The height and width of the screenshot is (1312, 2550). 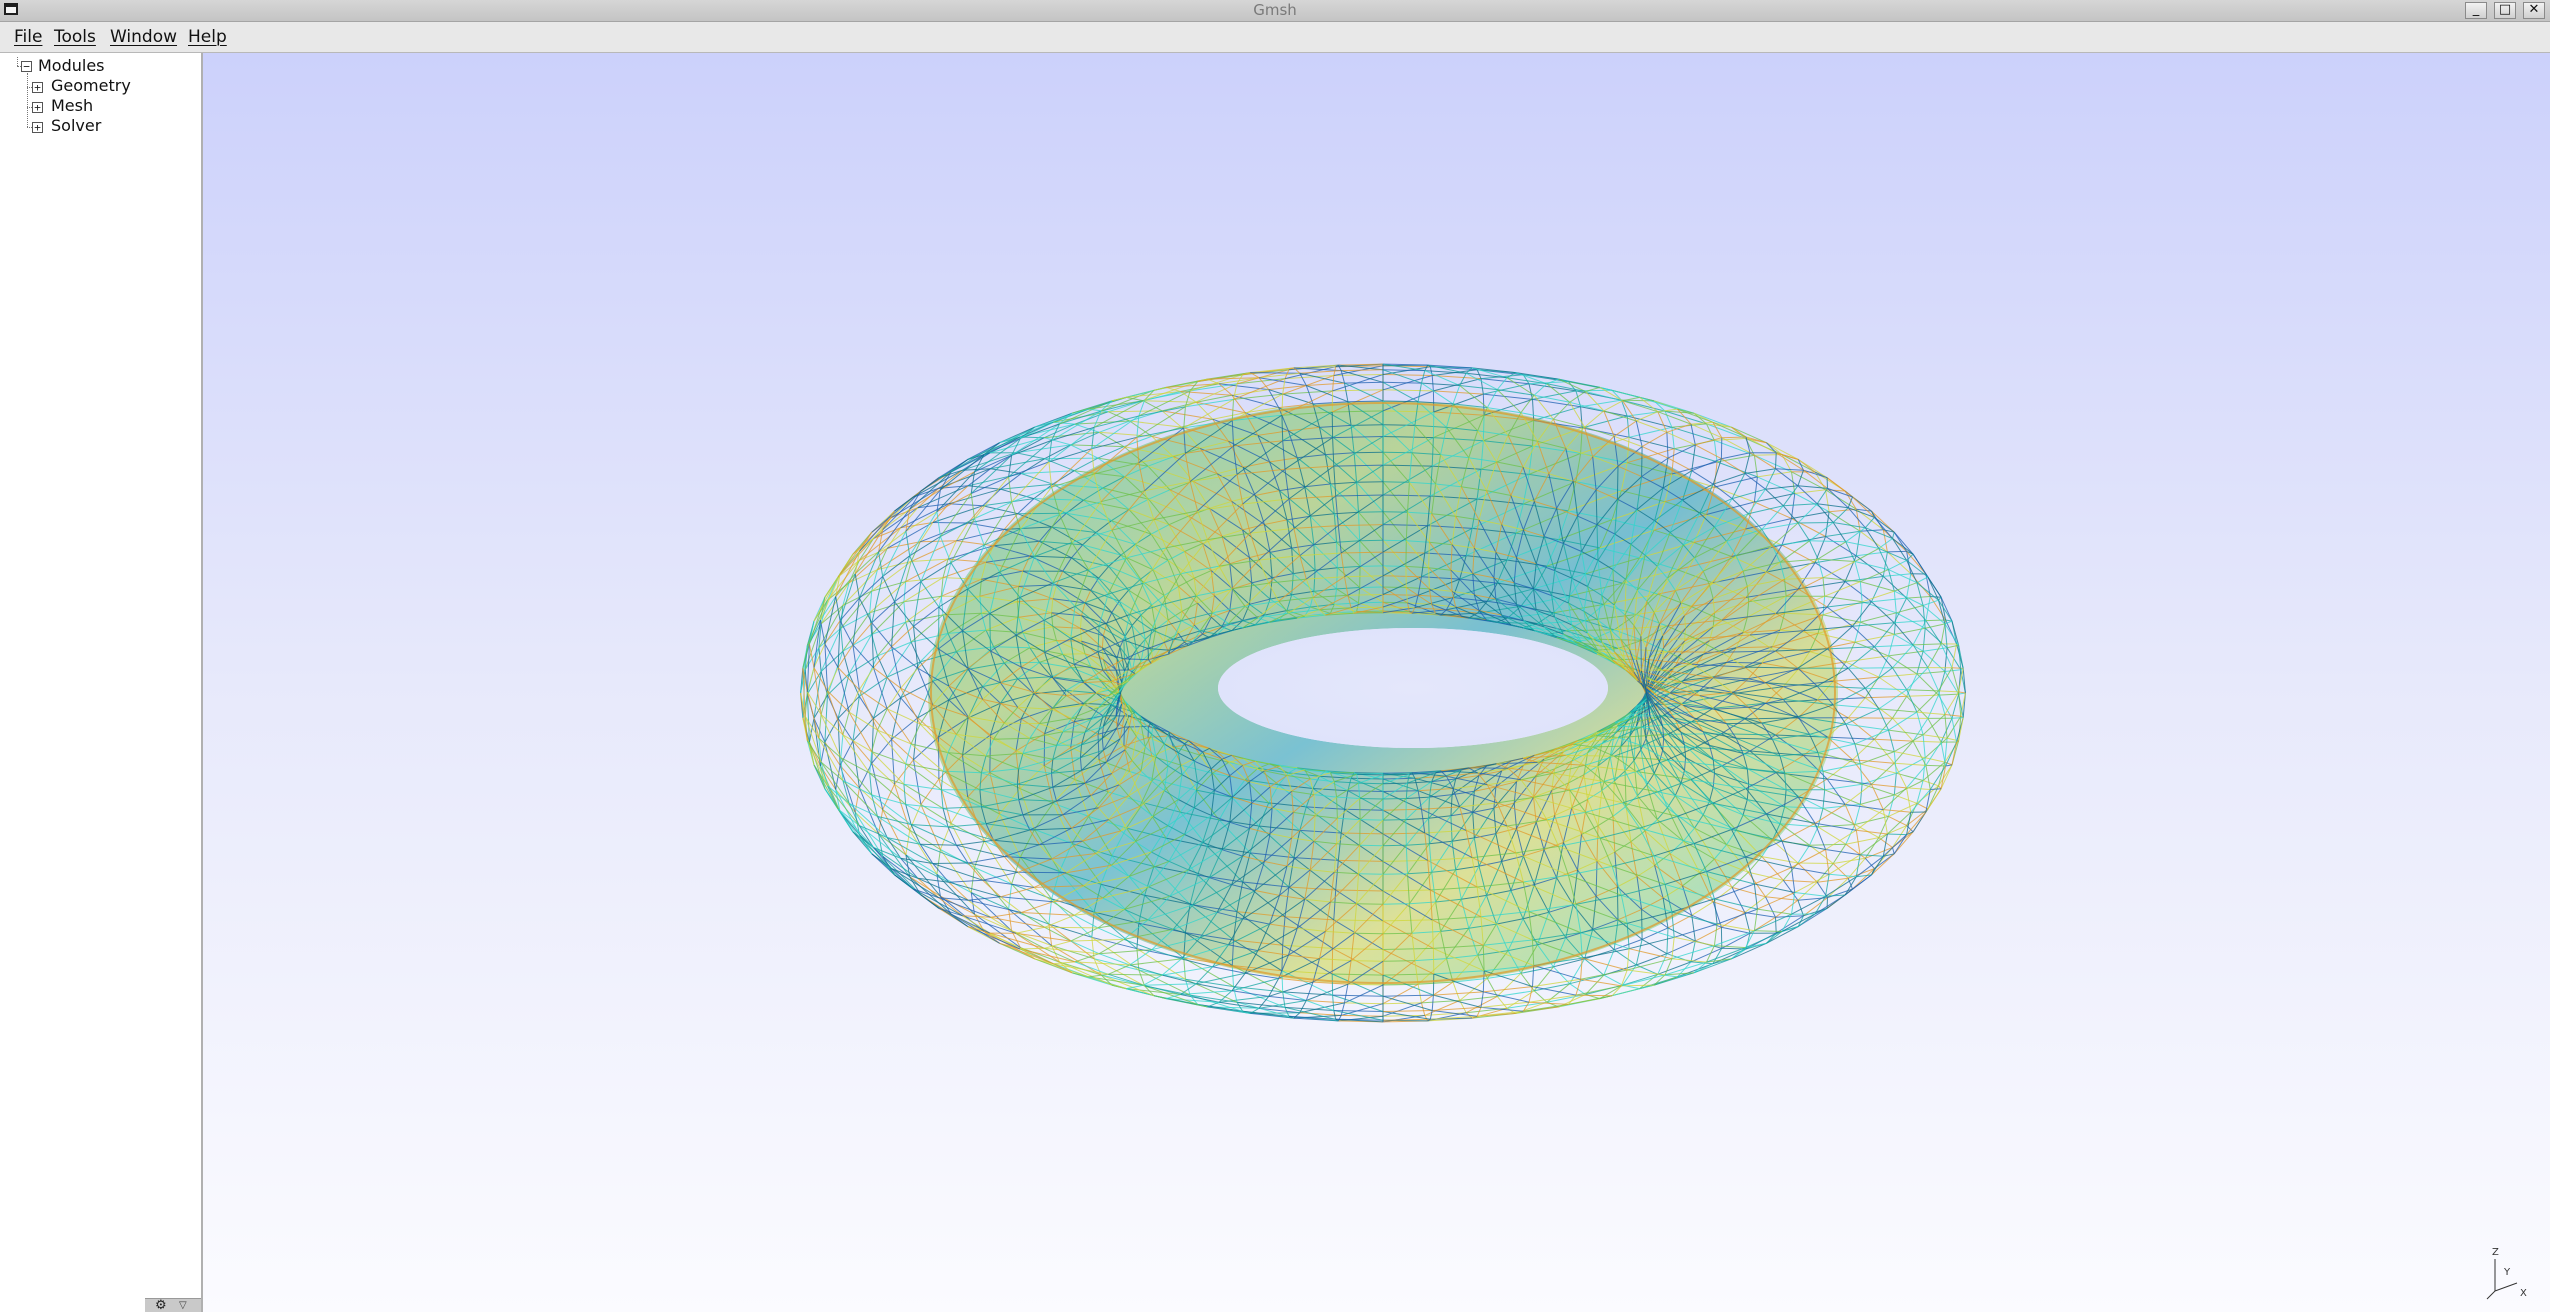 I want to click on expand-mesh-icon: +, so click(x=37, y=107).